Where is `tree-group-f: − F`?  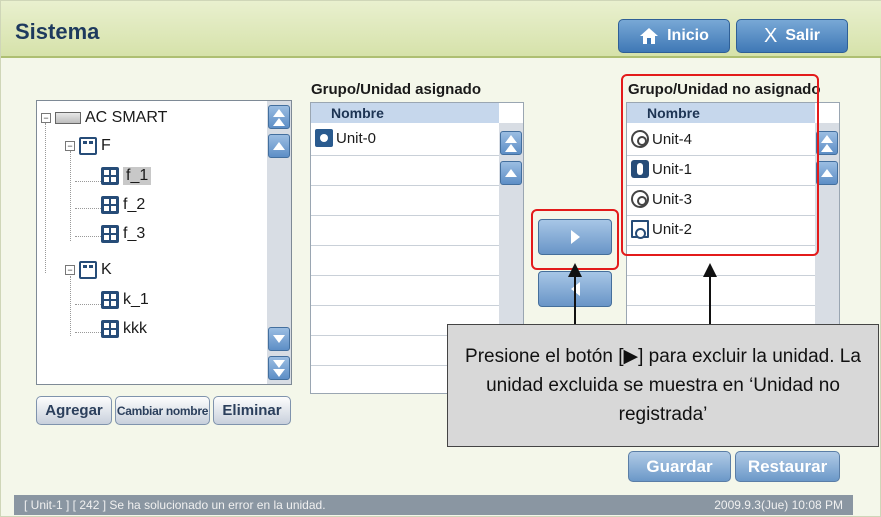 tree-group-f: − F is located at coordinates (88, 146).